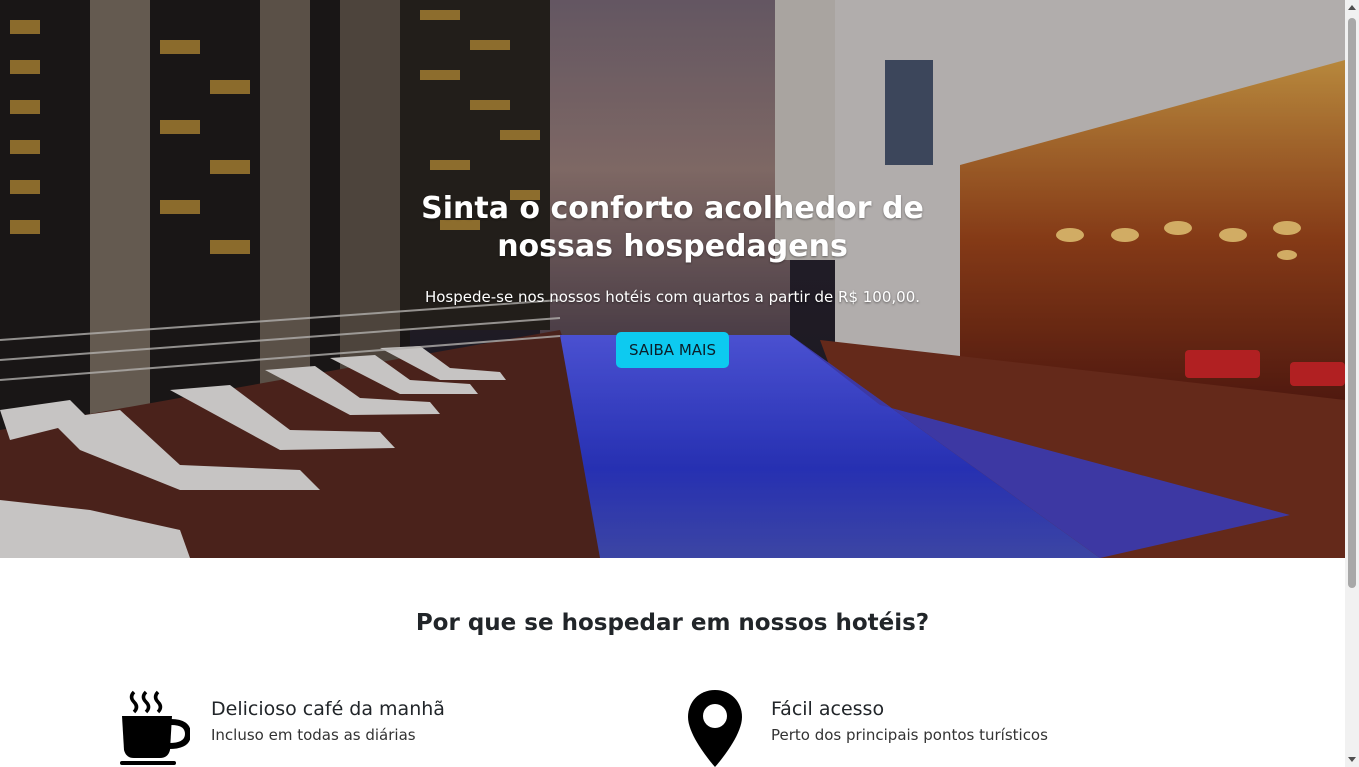  I want to click on scroll-up-arrow-icon, so click(1352, 7).